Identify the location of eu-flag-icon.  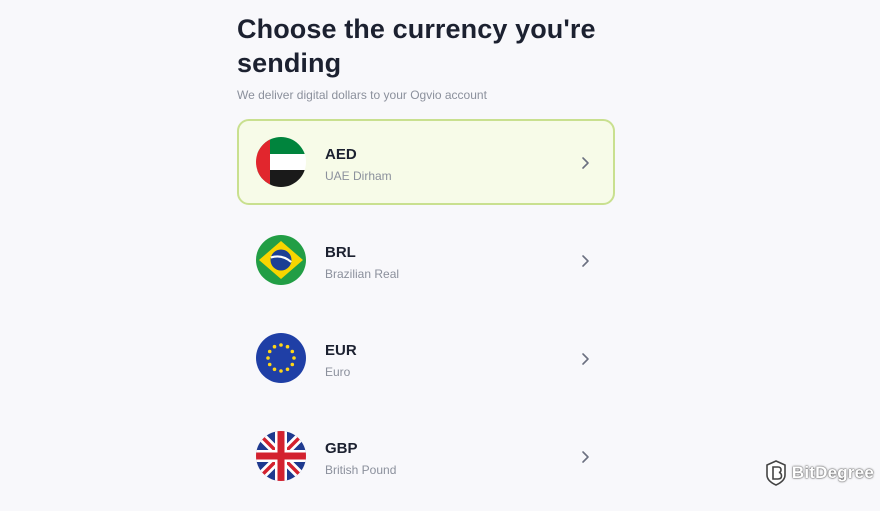
(281, 358).